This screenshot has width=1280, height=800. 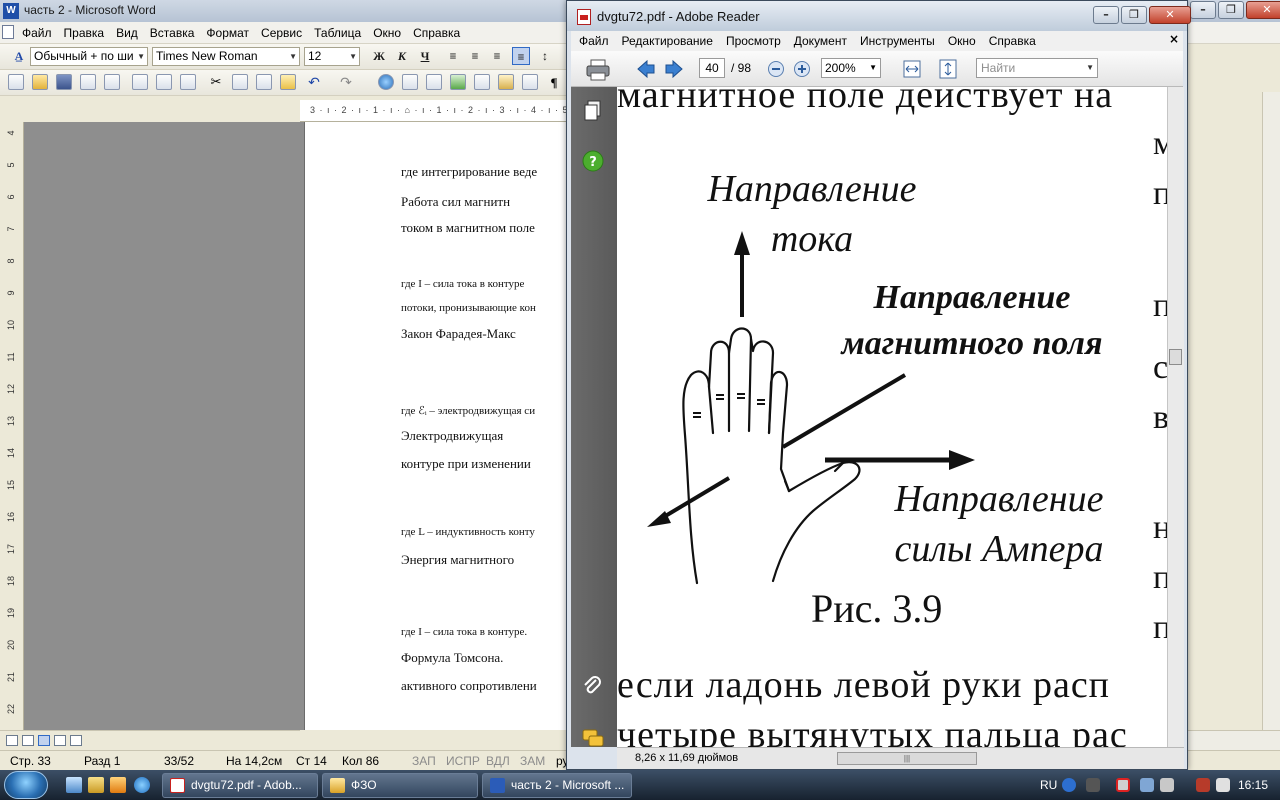 I want to click on justify-icon: ≡, so click(x=521, y=56).